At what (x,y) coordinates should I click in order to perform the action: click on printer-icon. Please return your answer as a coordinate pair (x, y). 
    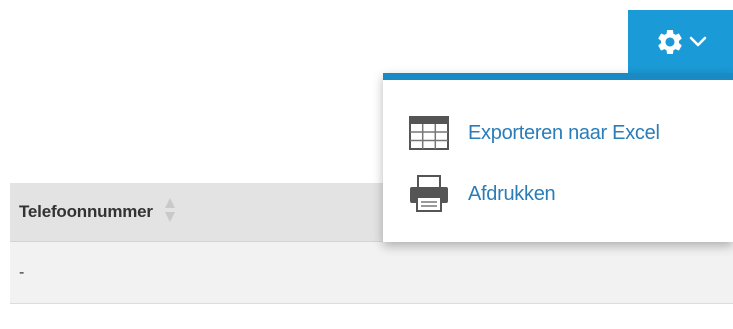
    Looking at the image, I should click on (429, 193).